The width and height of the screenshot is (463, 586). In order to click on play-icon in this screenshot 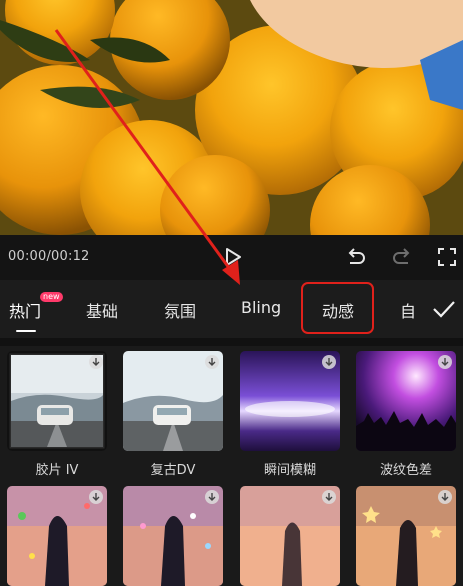, I will do `click(232, 257)`.